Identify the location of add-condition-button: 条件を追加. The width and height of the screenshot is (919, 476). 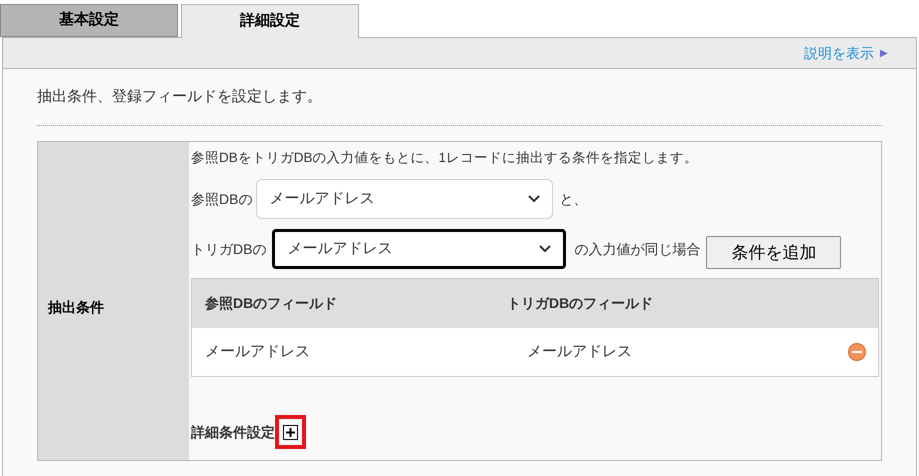
(774, 252).